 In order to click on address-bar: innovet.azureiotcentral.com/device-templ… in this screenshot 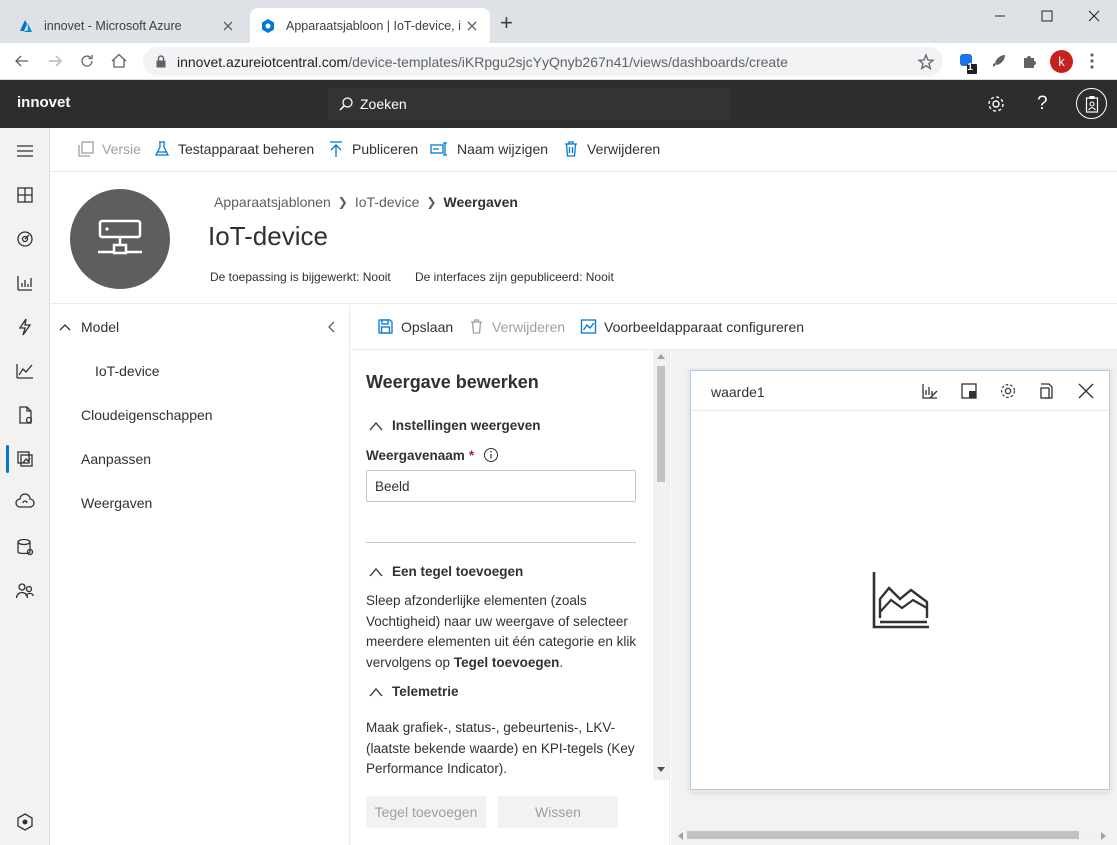, I will do `click(543, 61)`.